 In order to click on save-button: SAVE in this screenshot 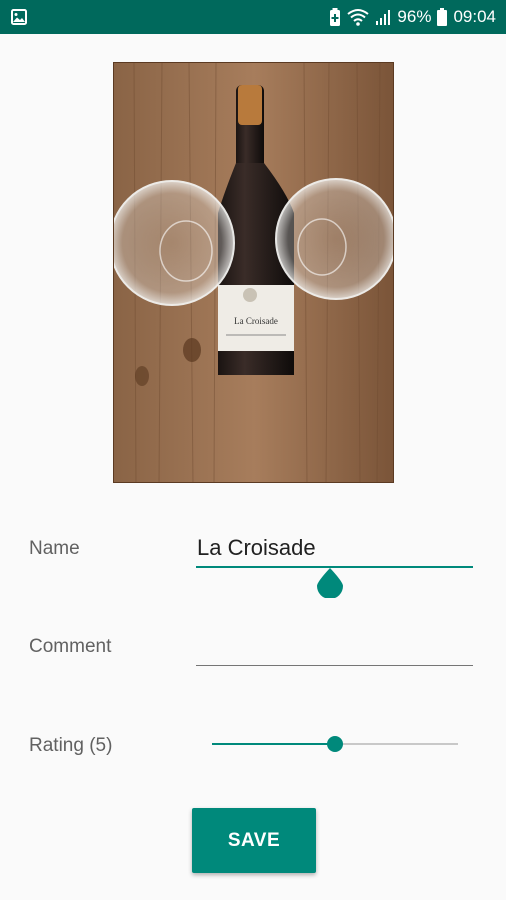, I will do `click(254, 840)`.